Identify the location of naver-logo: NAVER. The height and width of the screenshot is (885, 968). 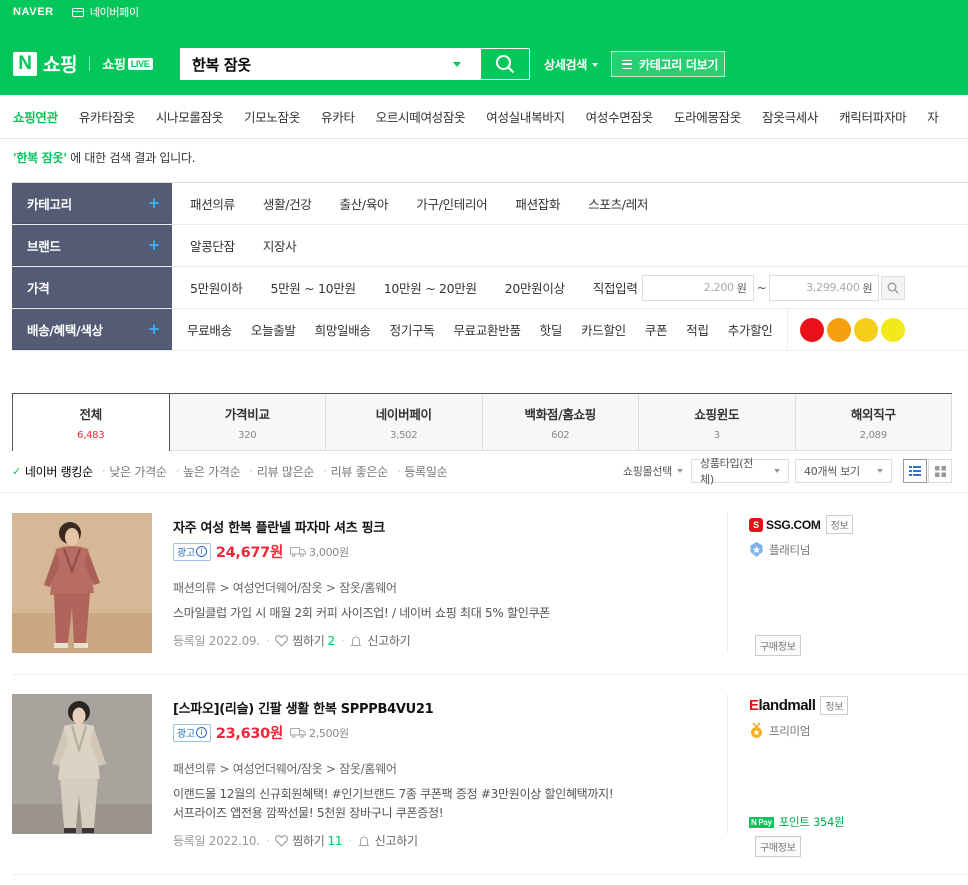
(33, 12).